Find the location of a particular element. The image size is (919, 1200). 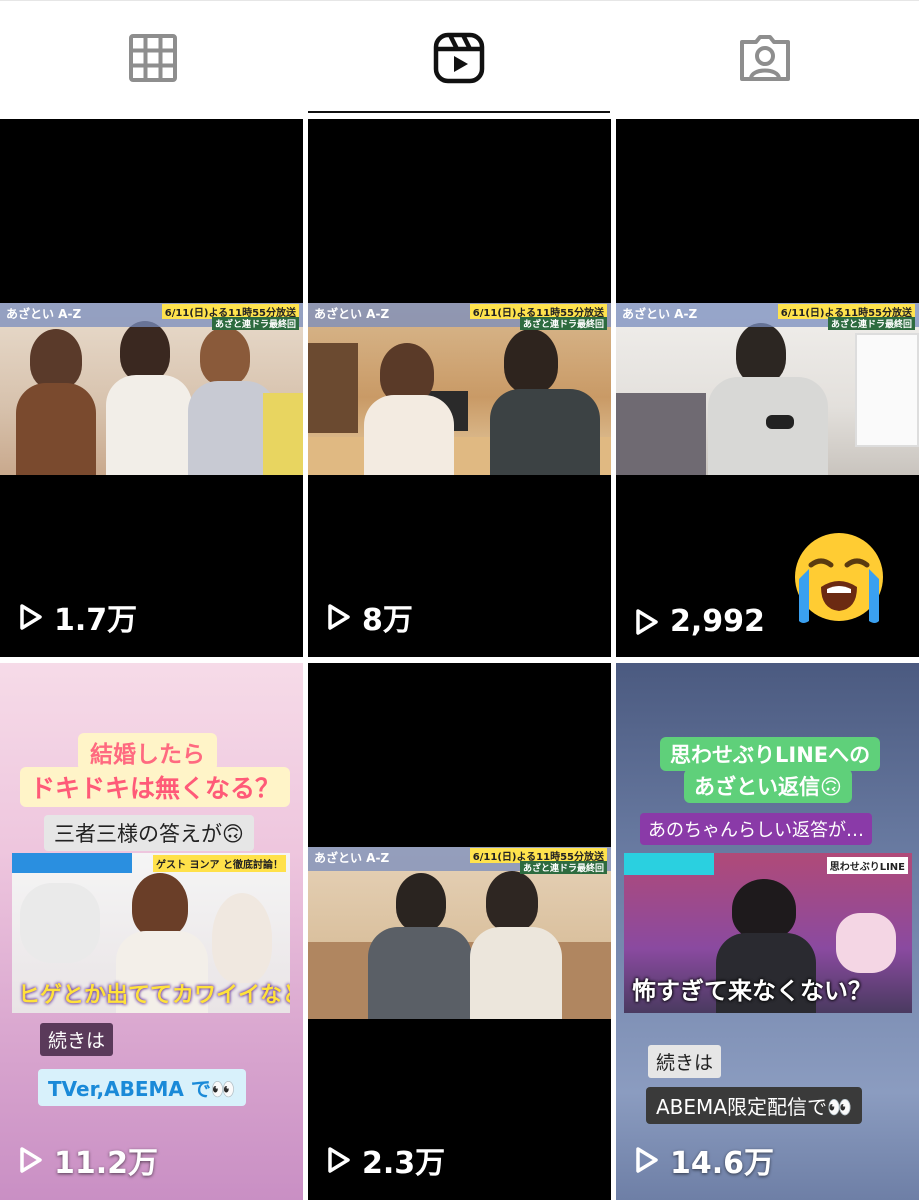

tv-banner: 思わせぶりLINE is located at coordinates (867, 865).